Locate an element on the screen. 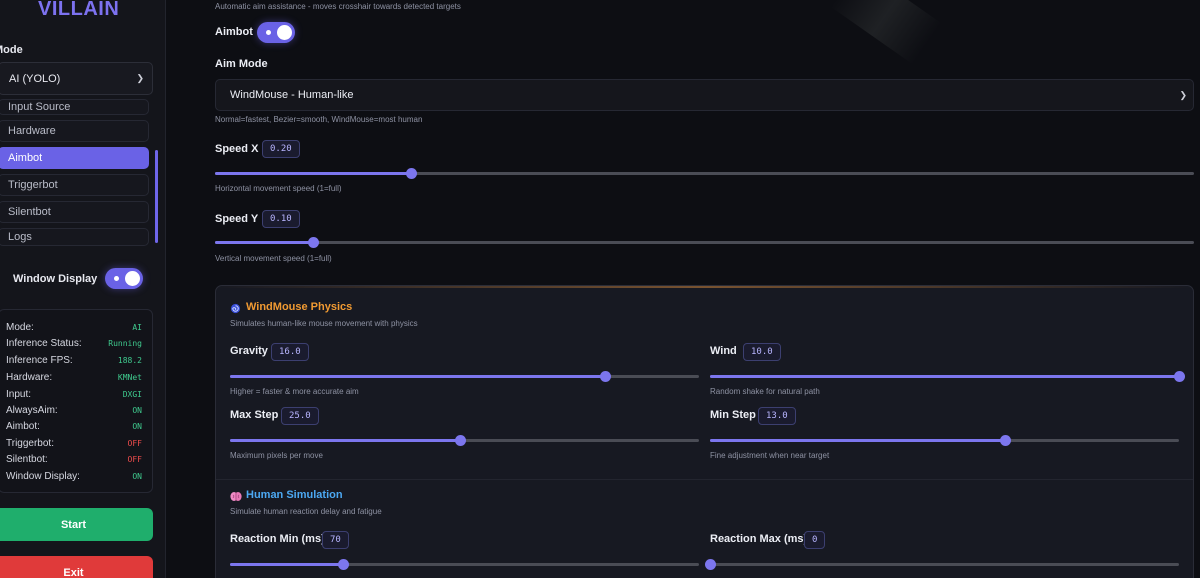 The height and width of the screenshot is (578, 1200). exit-button: Exit is located at coordinates (76, 567).